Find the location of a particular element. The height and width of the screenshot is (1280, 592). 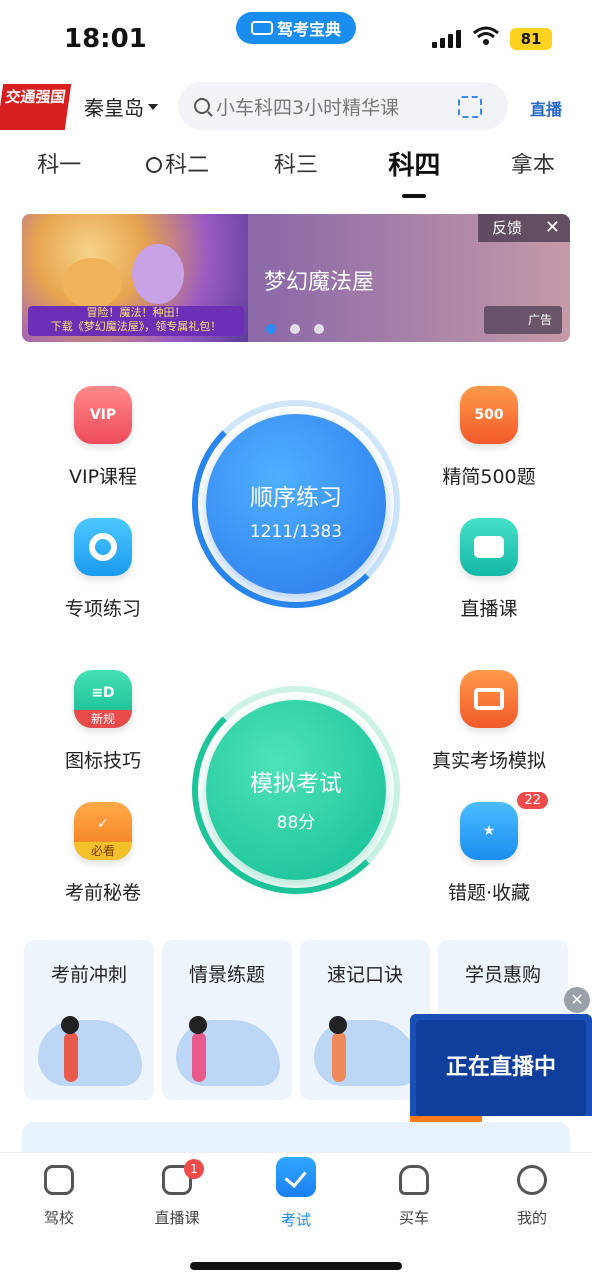

target-icon is located at coordinates (103, 547).